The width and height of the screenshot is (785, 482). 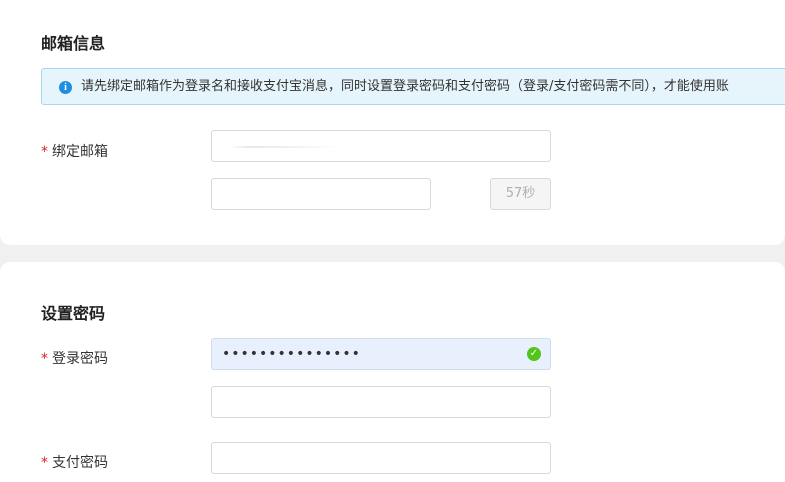 I want to click on pay-password-field, so click(x=381, y=458).